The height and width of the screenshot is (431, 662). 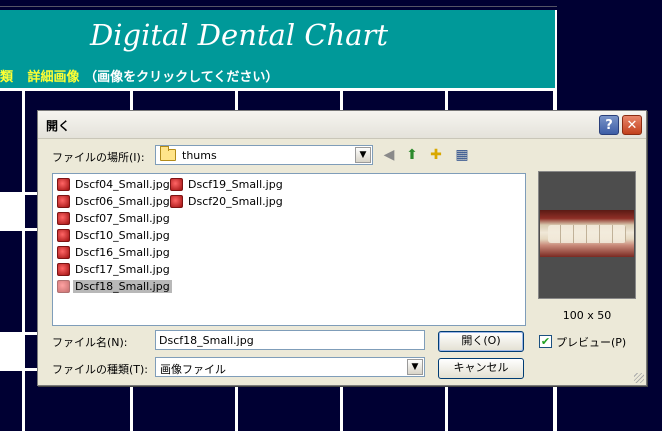 I want to click on site-title: Digital Dental Chart, so click(x=238, y=35).